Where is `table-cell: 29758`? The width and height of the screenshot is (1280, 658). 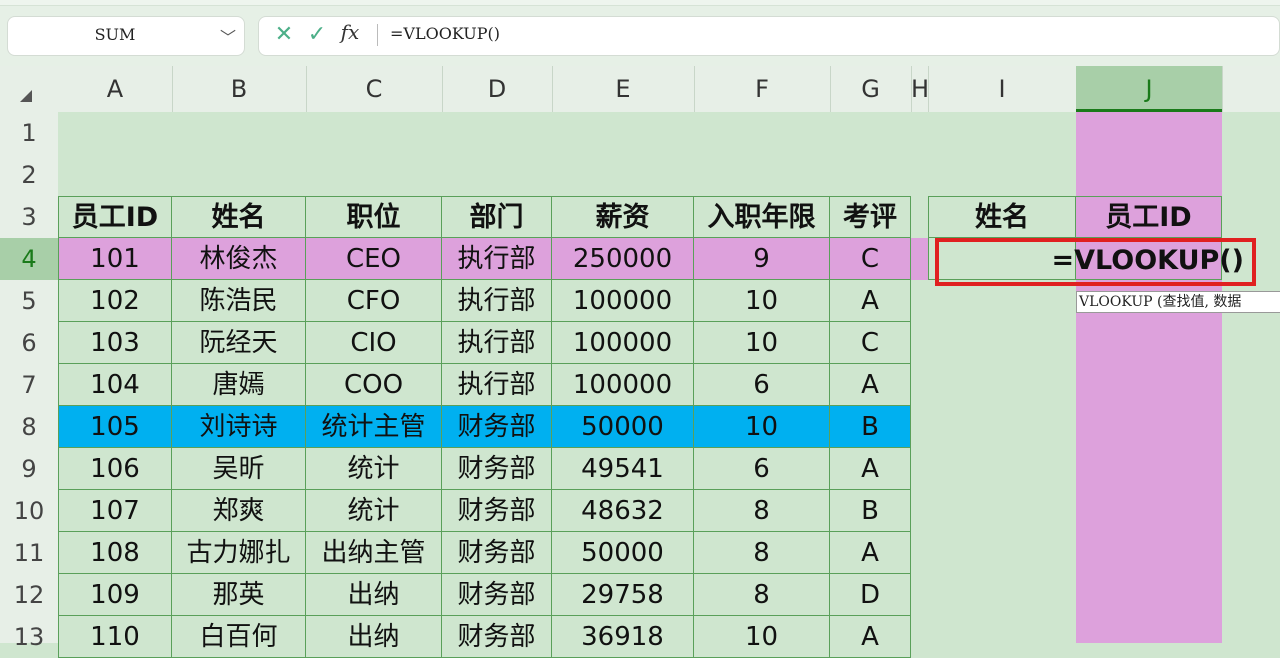 table-cell: 29758 is located at coordinates (623, 595).